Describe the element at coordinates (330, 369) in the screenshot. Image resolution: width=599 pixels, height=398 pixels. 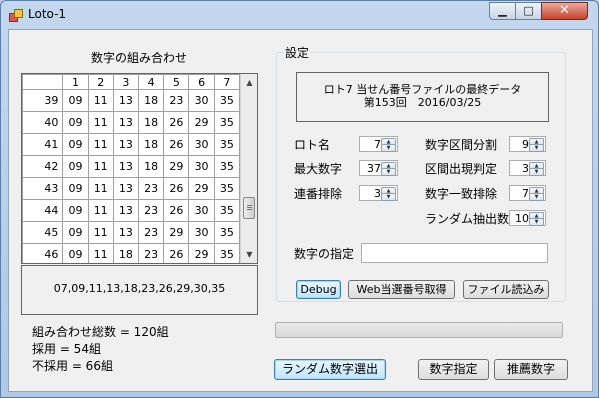
I see `random-select-button: ランダム数字選出` at that location.